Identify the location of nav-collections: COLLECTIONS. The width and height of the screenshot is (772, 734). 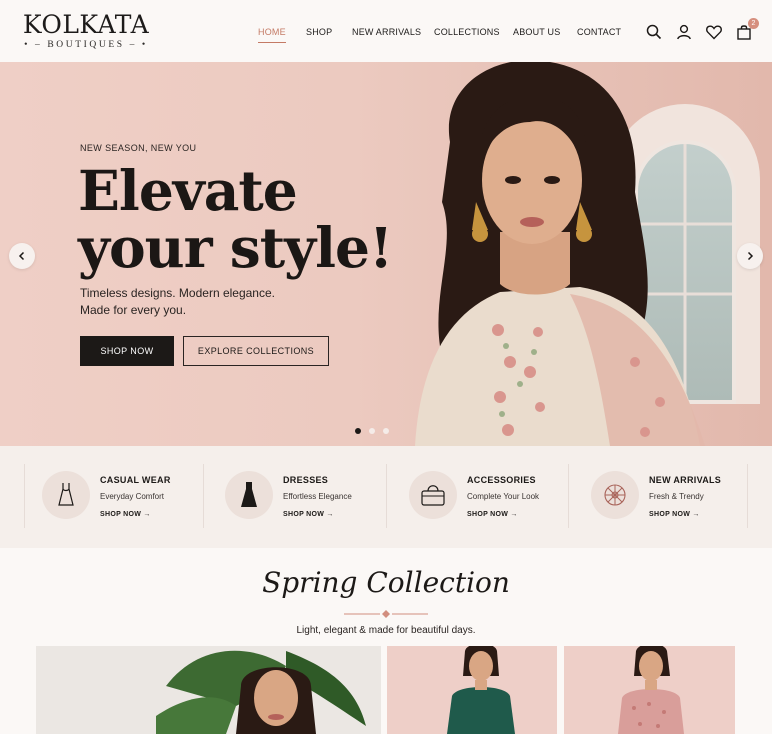
(467, 32).